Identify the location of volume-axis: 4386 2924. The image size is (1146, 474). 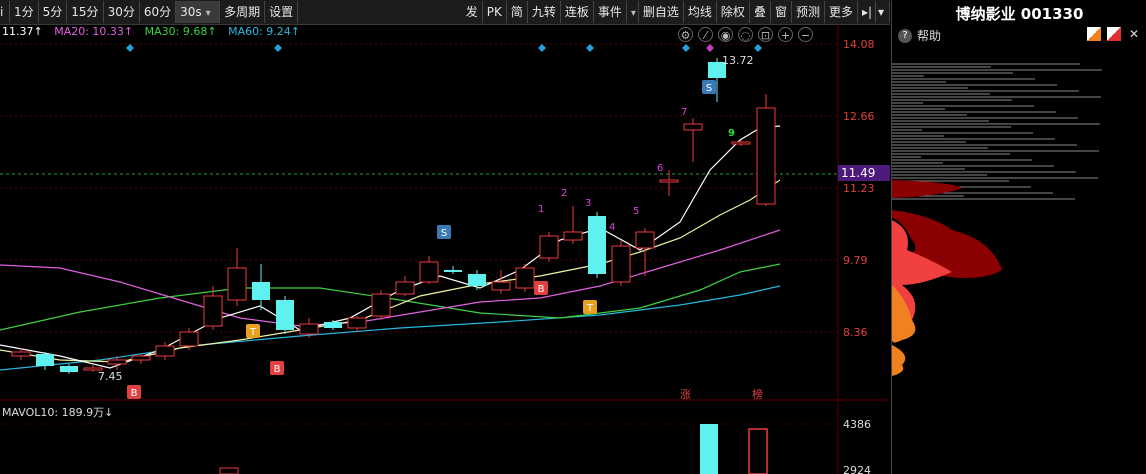
(857, 446).